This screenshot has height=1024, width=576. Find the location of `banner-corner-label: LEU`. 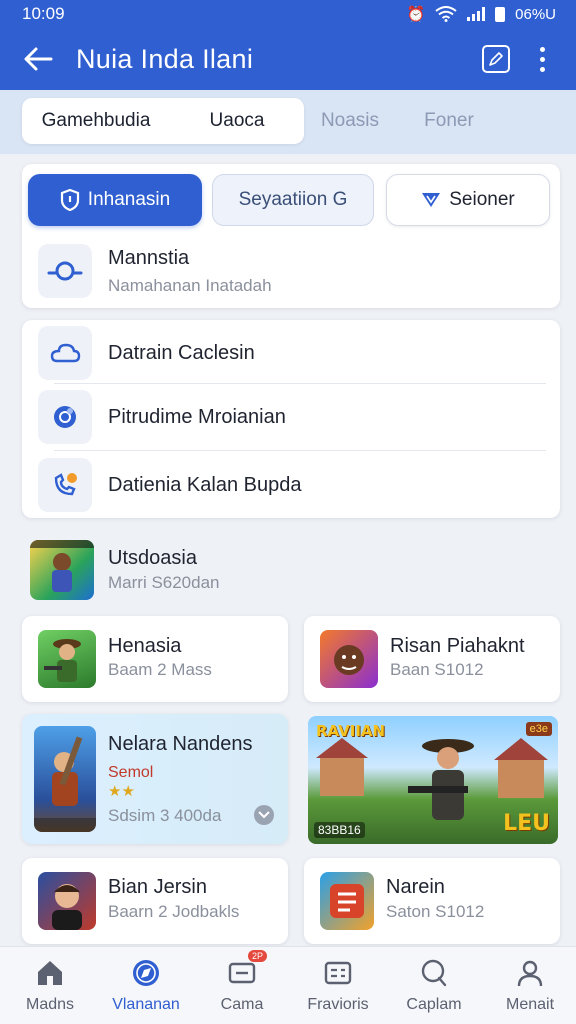

banner-corner-label: LEU is located at coordinates (526, 823).